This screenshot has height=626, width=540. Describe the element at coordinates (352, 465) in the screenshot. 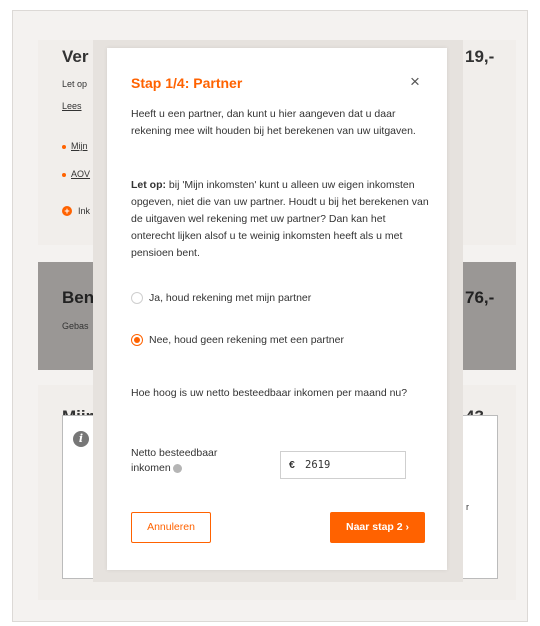

I see `income-input` at that location.